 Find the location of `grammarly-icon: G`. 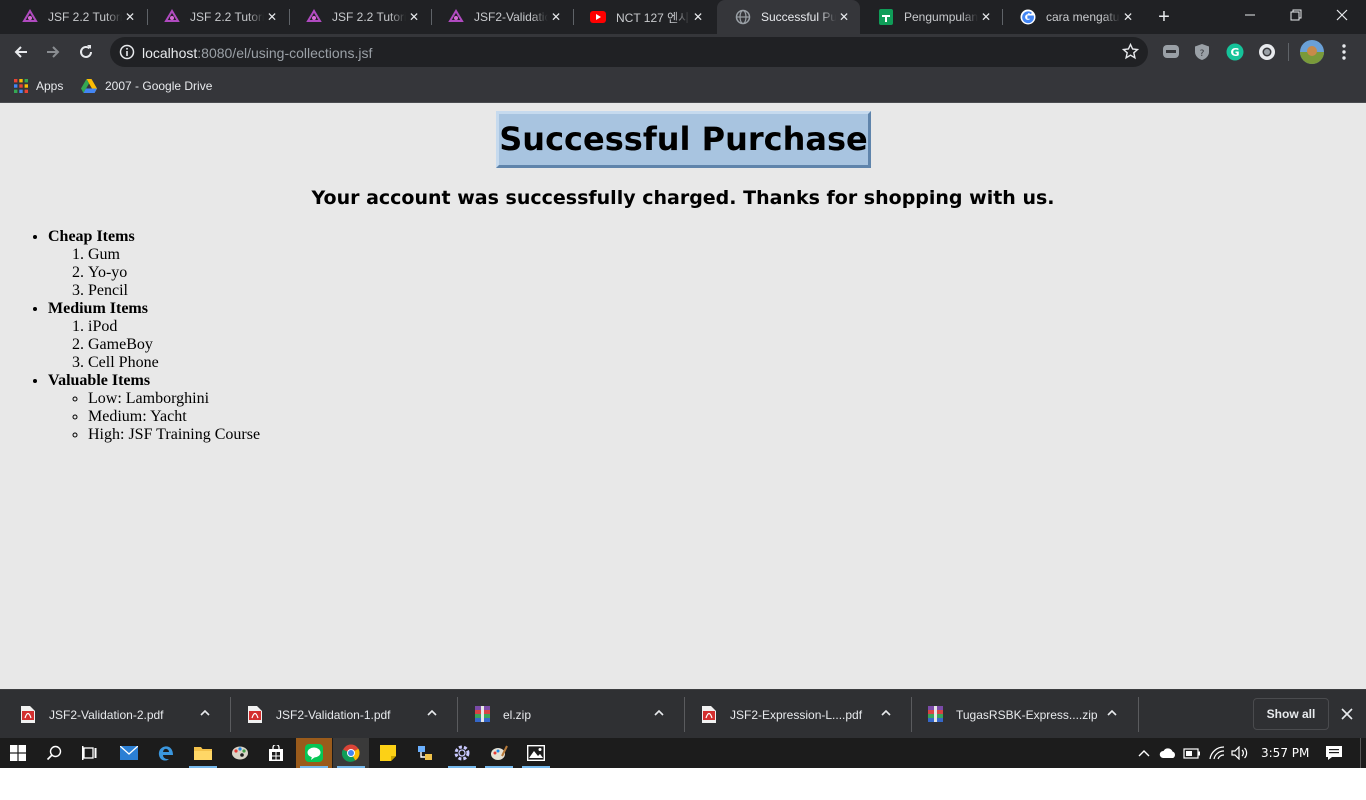

grammarly-icon: G is located at coordinates (1235, 52).